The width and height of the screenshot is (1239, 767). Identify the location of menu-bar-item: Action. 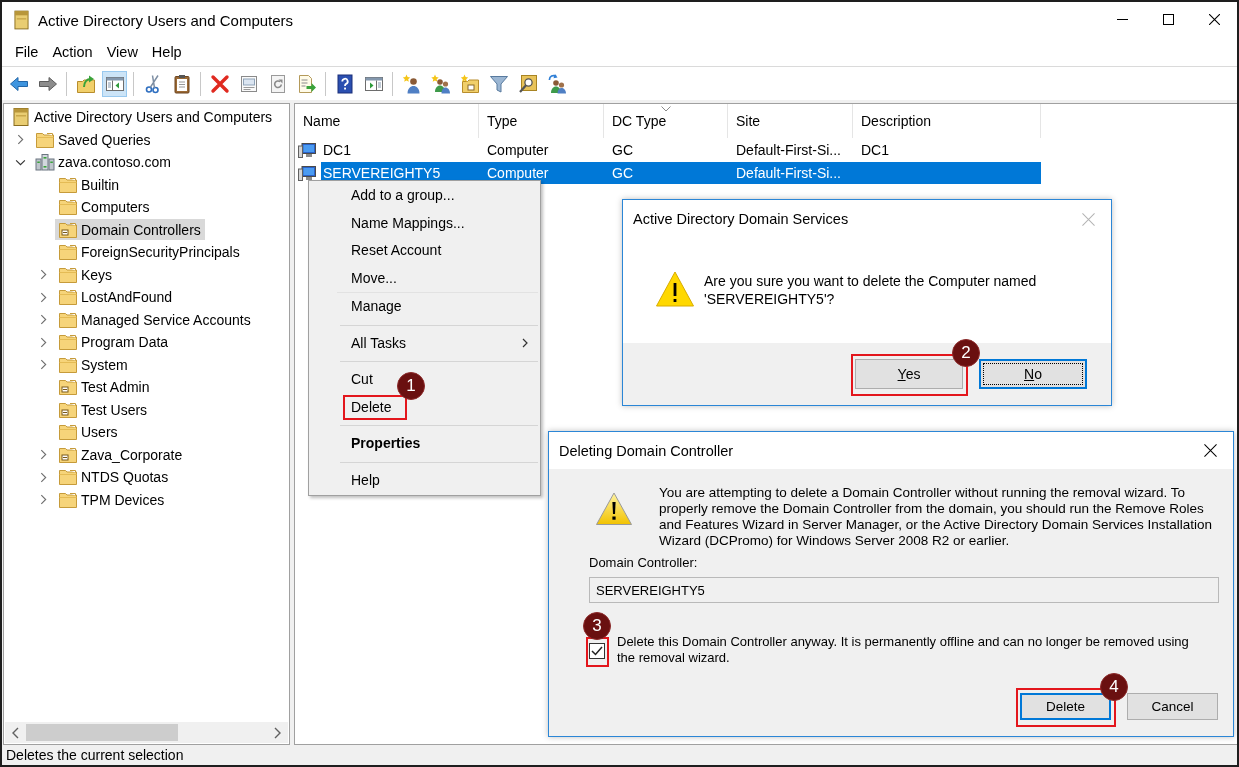
(72, 52).